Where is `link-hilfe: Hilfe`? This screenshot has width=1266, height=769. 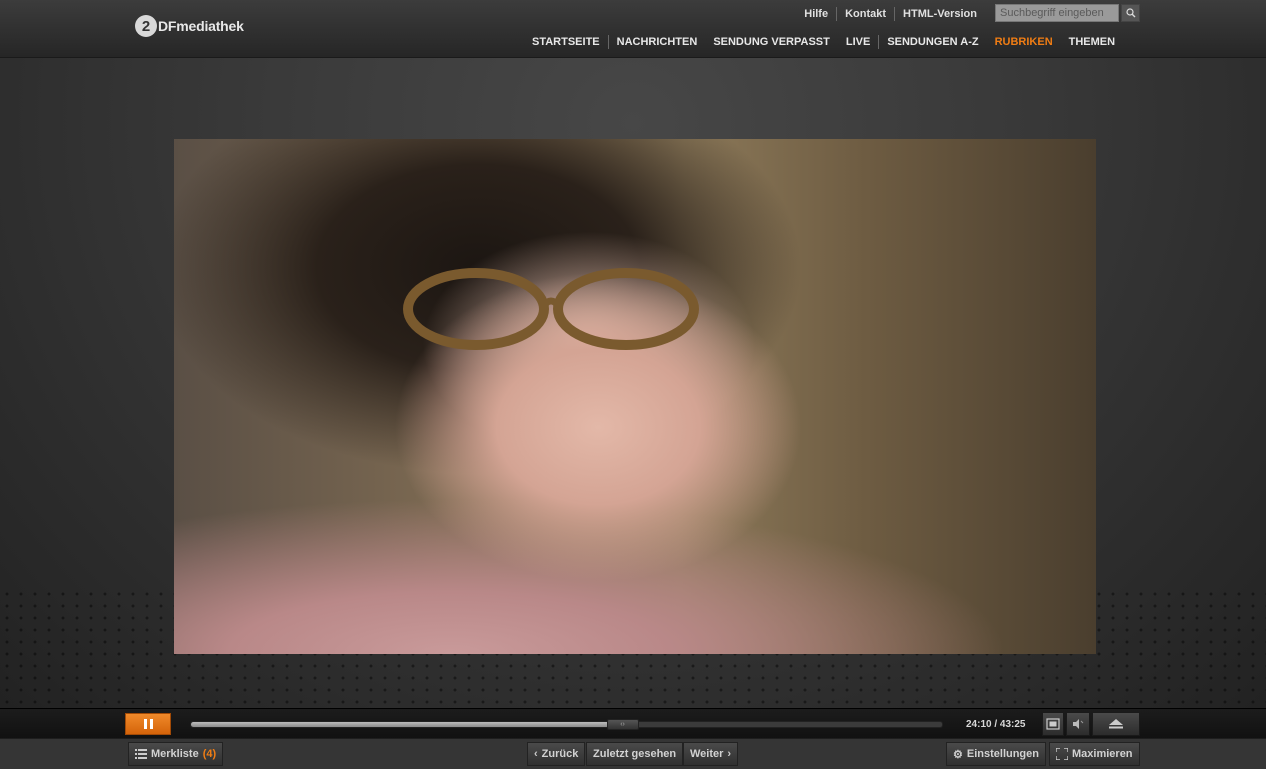
link-hilfe: Hilfe is located at coordinates (816, 14).